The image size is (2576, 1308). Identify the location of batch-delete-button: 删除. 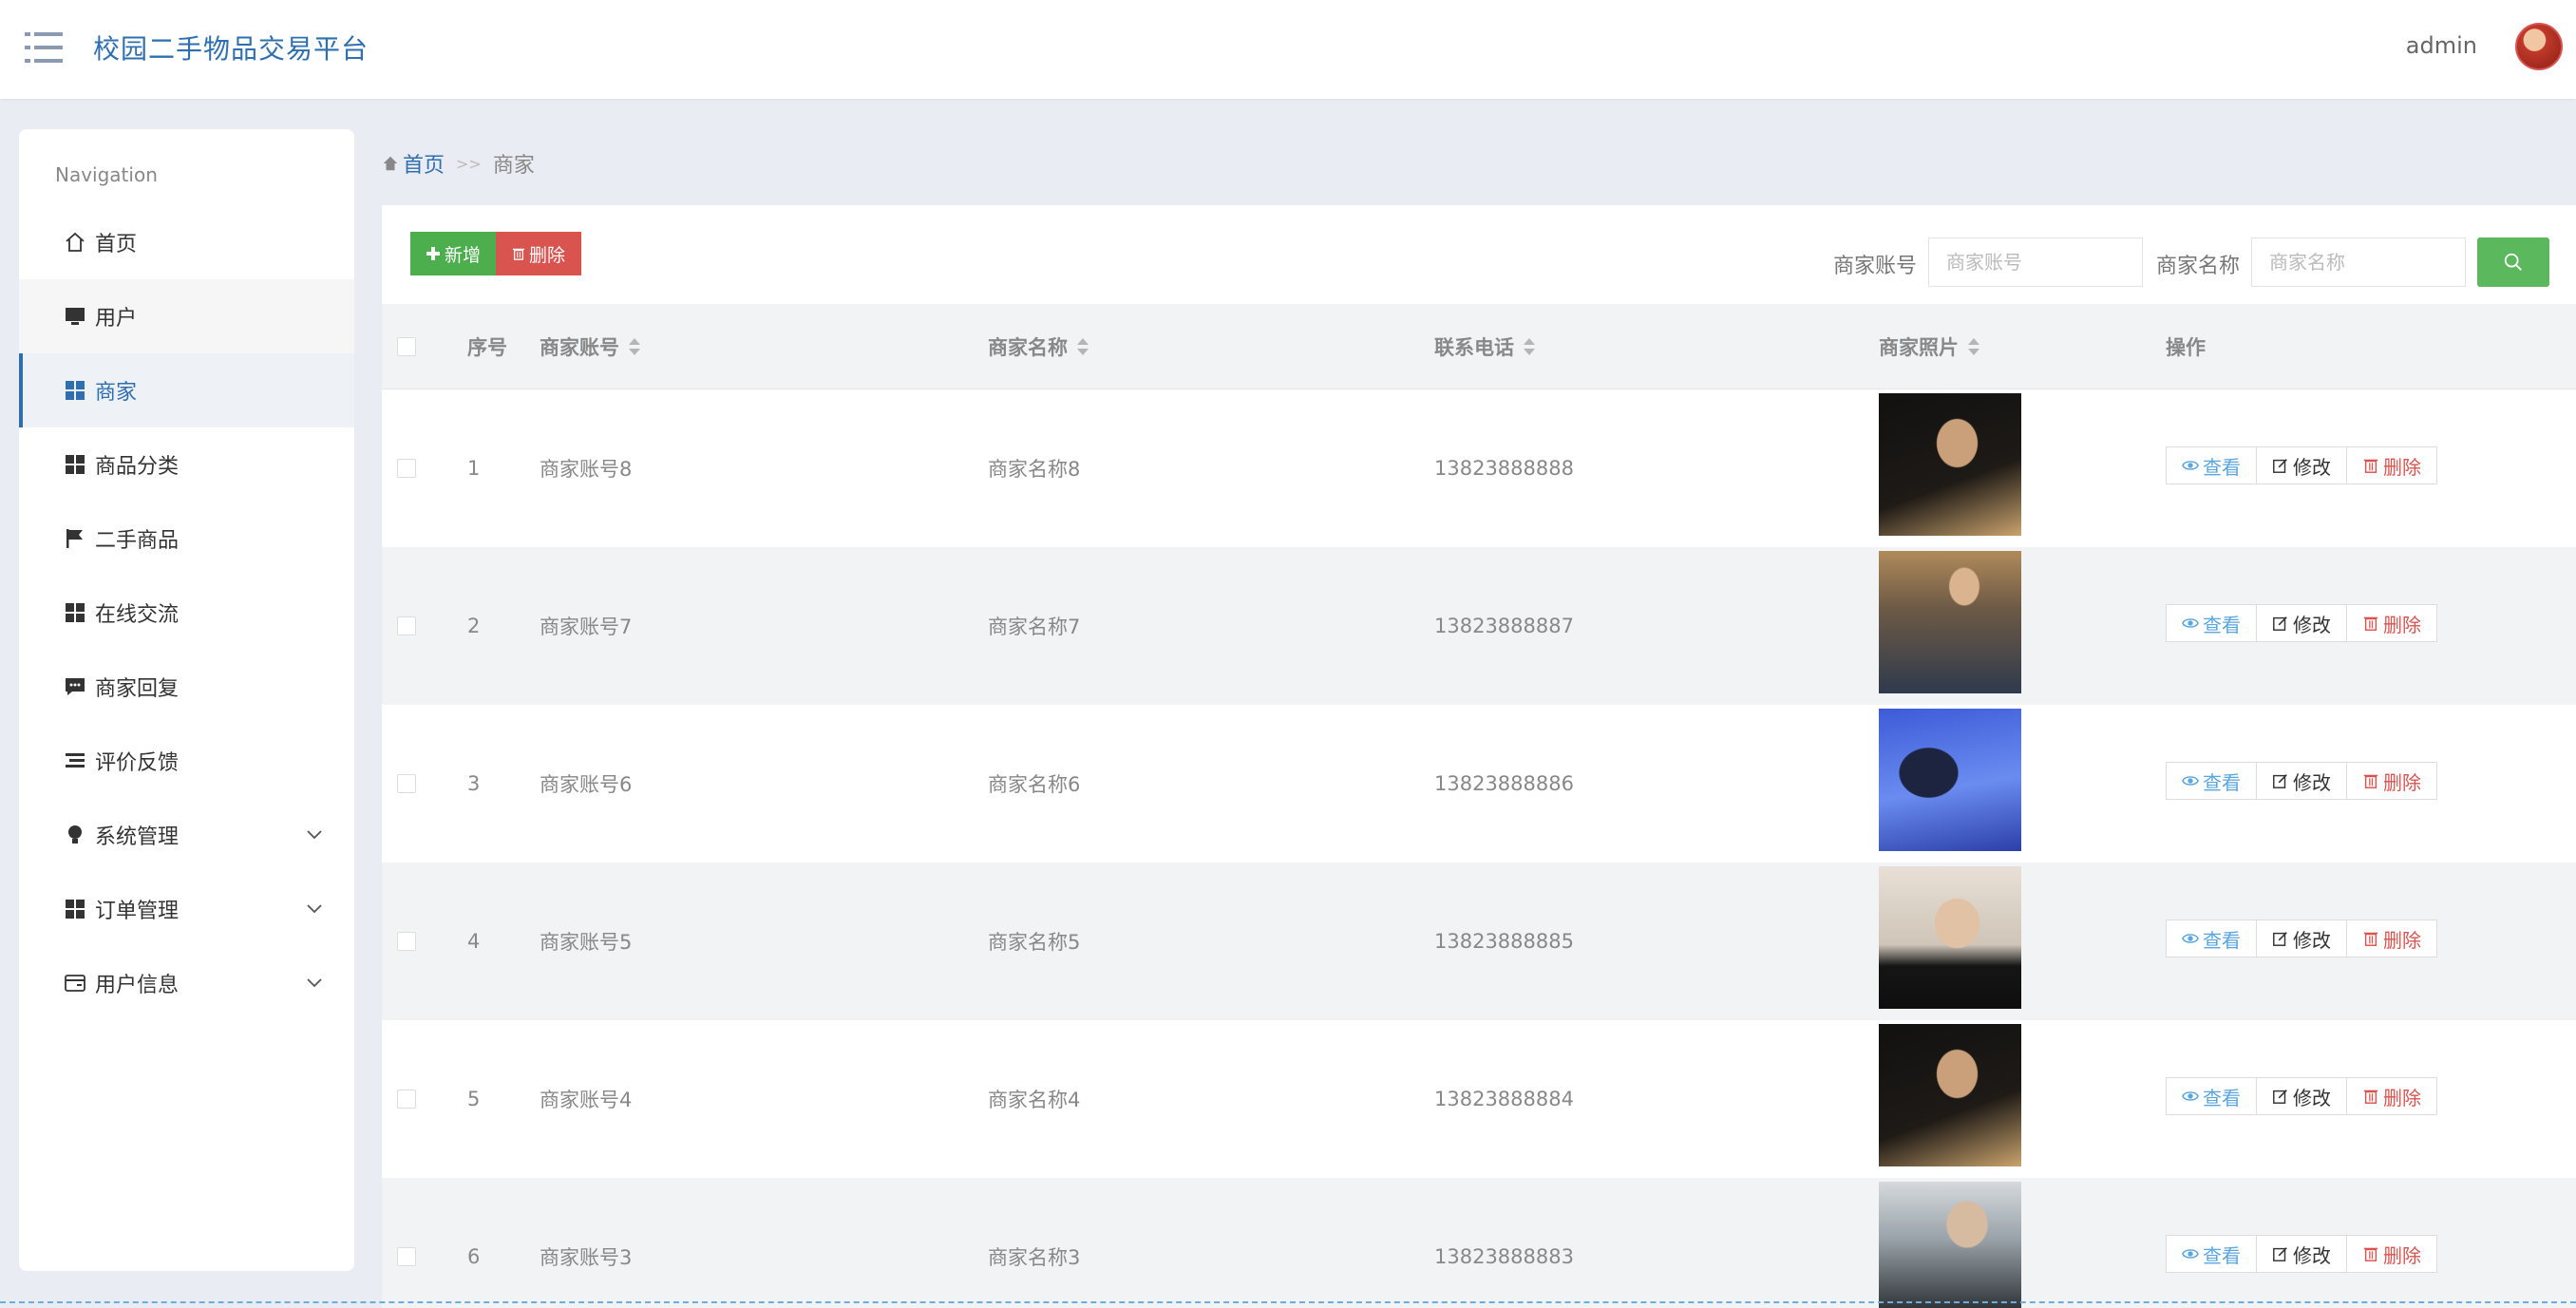
(538, 253).